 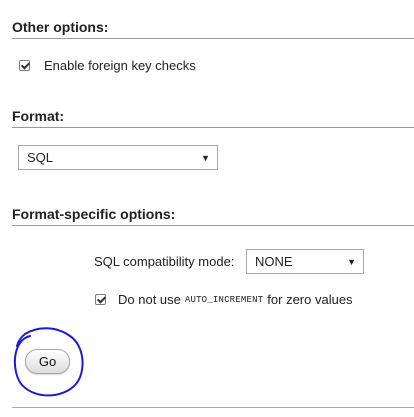 What do you see at coordinates (120, 65) in the screenshot?
I see `foreign-key-checks-label: Enable foreign key checks` at bounding box center [120, 65].